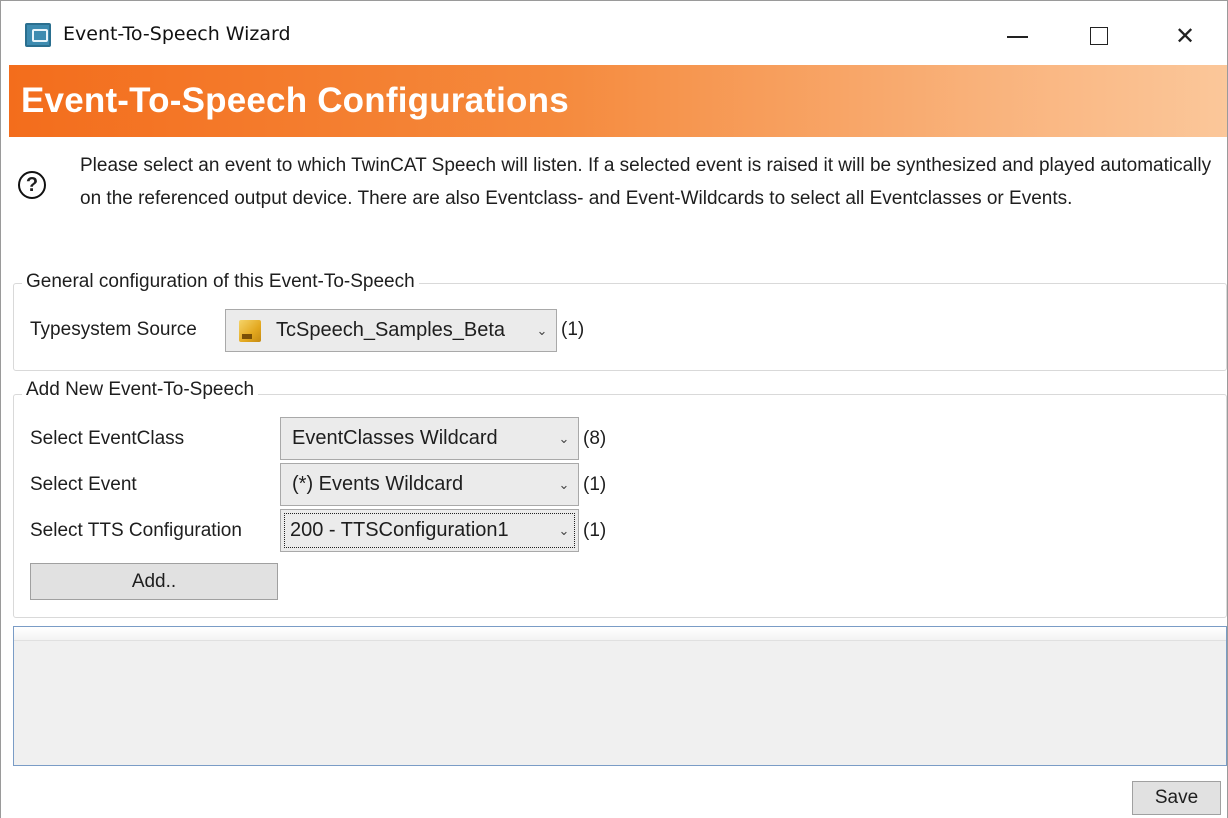  I want to click on maximize-button, so click(1099, 36).